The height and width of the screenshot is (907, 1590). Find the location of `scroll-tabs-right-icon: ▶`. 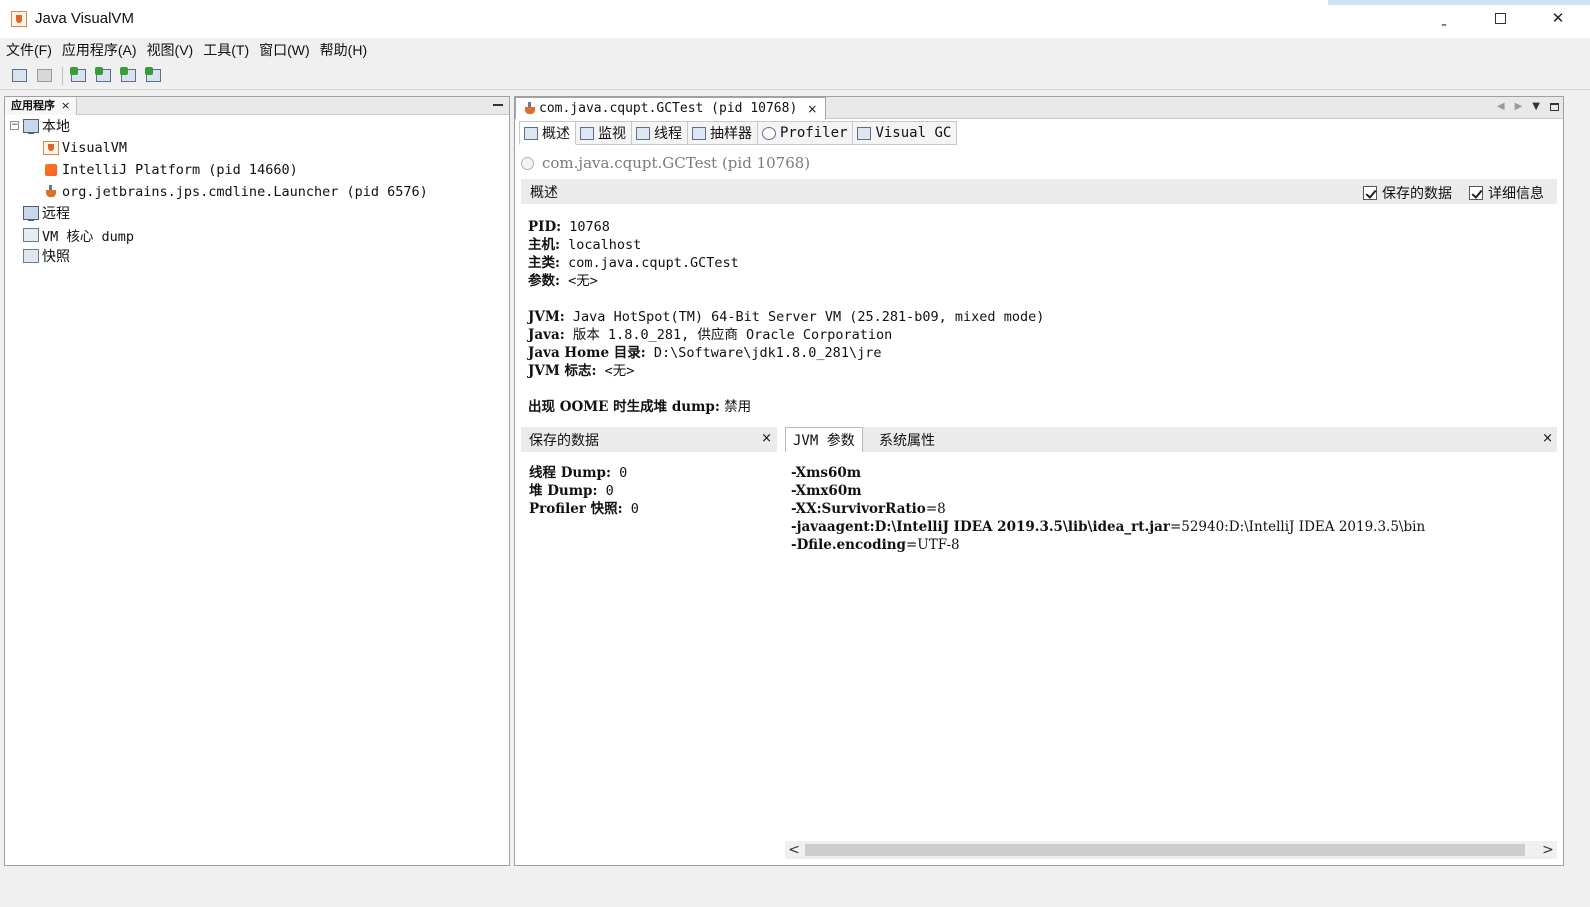

scroll-tabs-right-icon: ▶ is located at coordinates (1519, 106).